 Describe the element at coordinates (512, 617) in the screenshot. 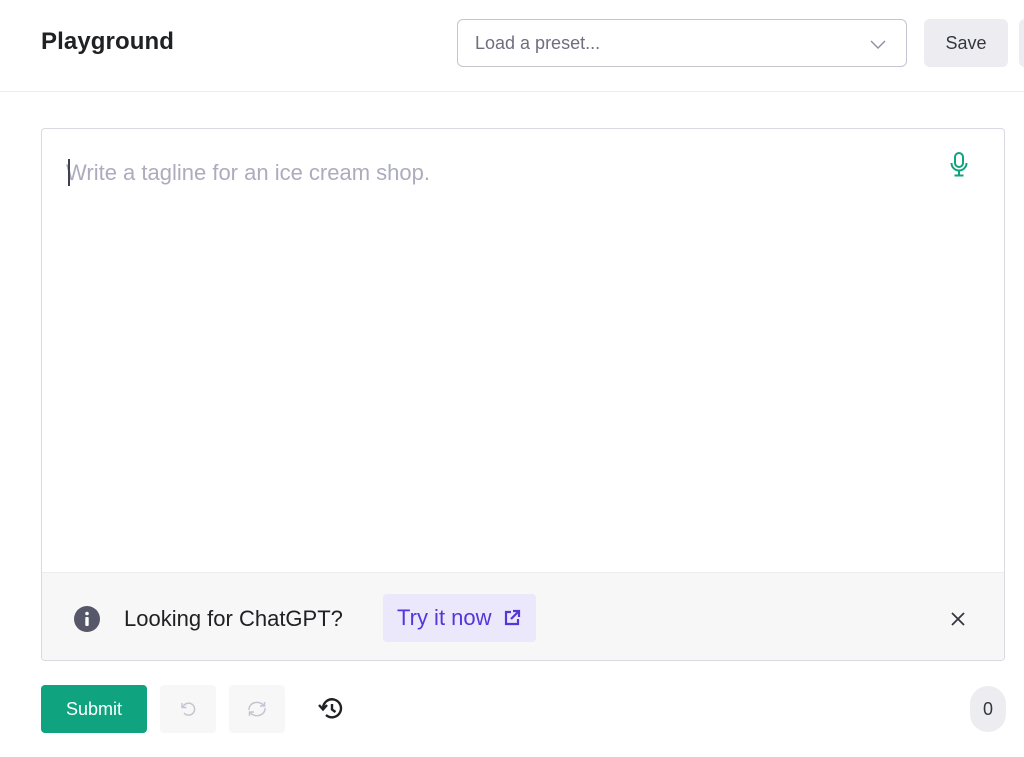

I see `external-link-icon` at that location.